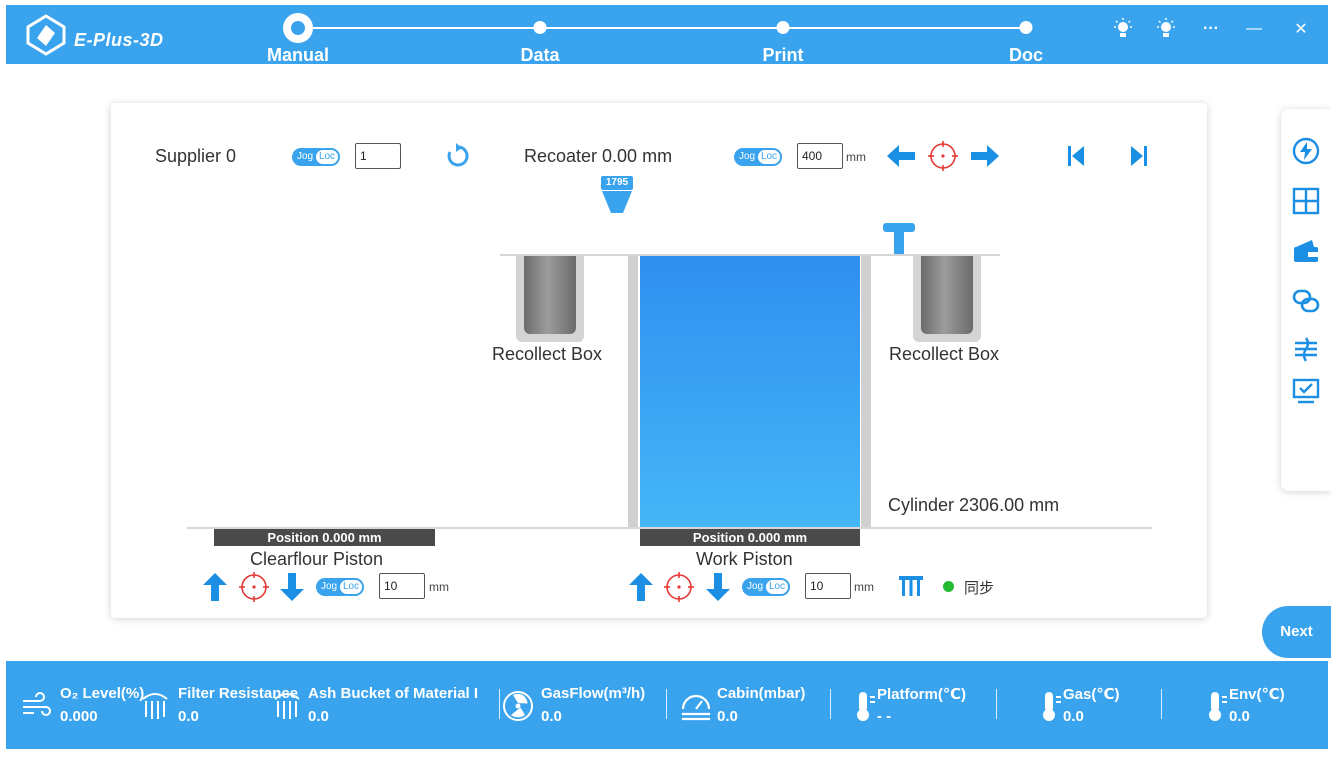 This screenshot has height=757, width=1331. Describe the element at coordinates (884, 716) in the screenshot. I see `status-value: - -` at that location.